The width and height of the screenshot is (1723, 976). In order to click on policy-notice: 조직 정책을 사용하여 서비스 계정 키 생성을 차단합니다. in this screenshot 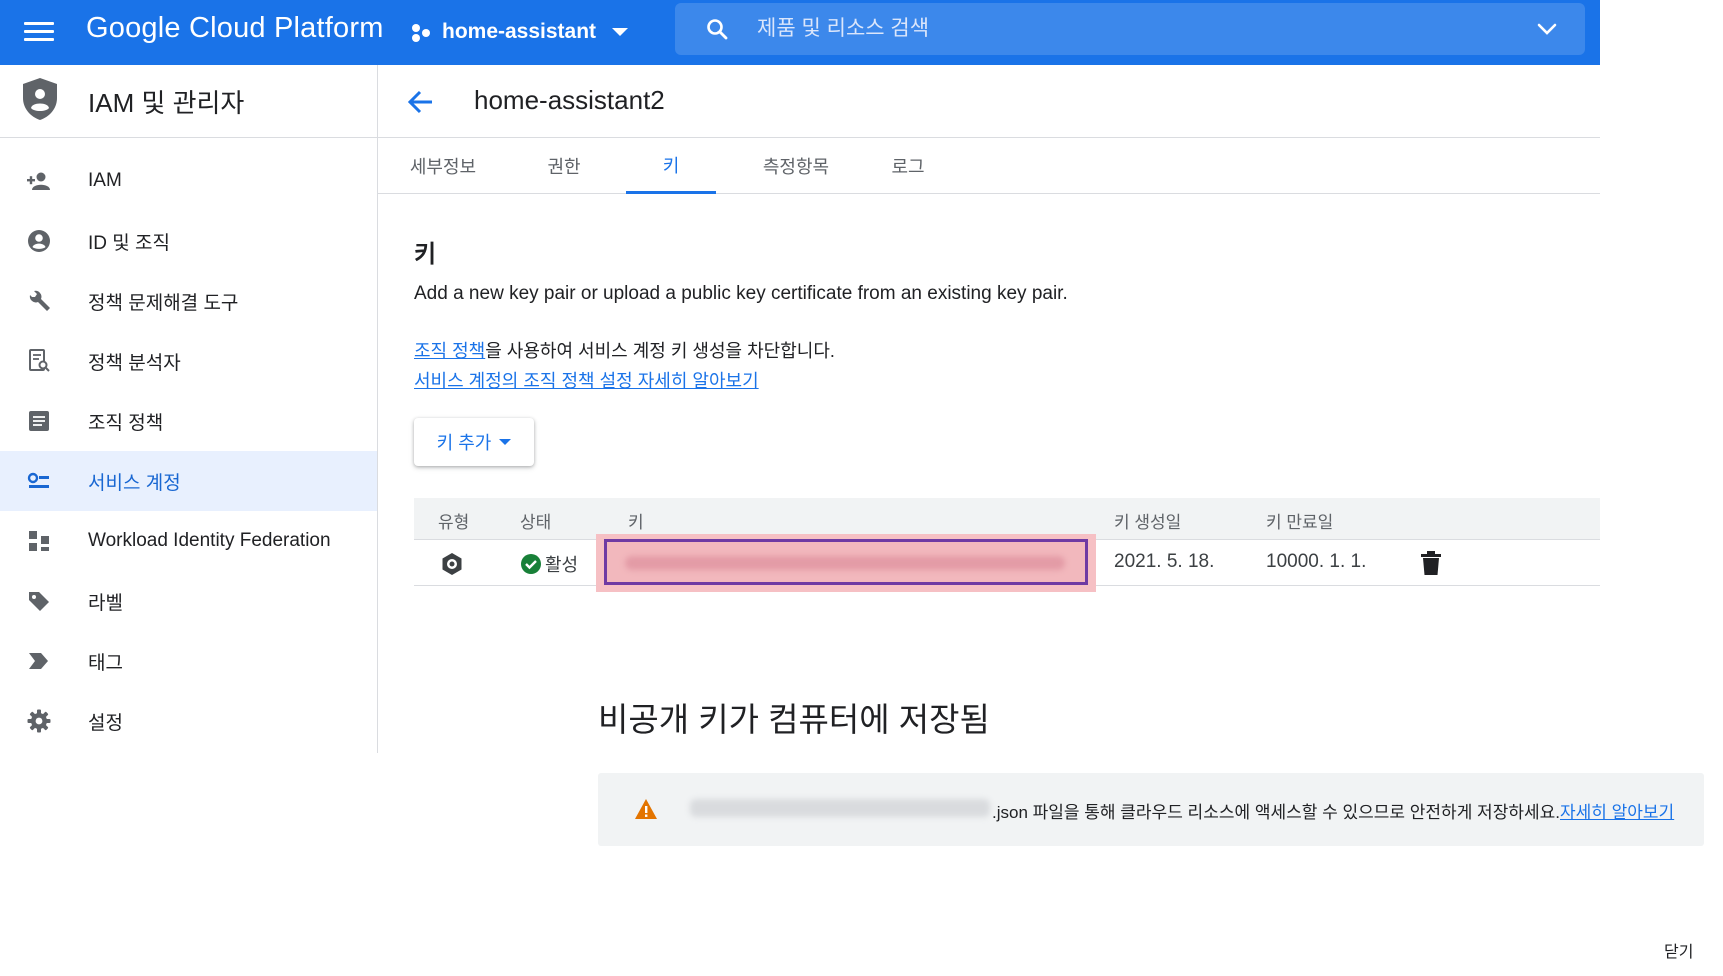, I will do `click(624, 350)`.